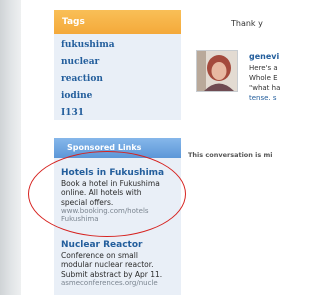 This screenshot has width=320, height=295. I want to click on sponsored-links-title: Sponsored Links, so click(104, 147).